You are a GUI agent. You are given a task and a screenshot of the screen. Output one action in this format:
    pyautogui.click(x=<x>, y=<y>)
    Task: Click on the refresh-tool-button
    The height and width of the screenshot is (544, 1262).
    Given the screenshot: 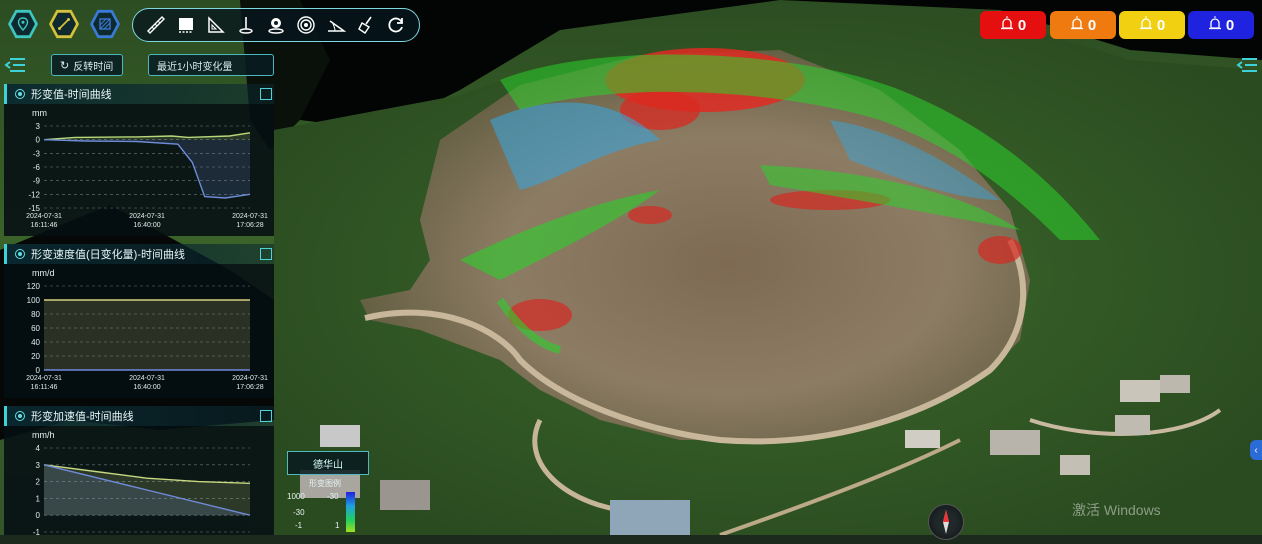 What is the action you would take?
    pyautogui.click(x=396, y=25)
    